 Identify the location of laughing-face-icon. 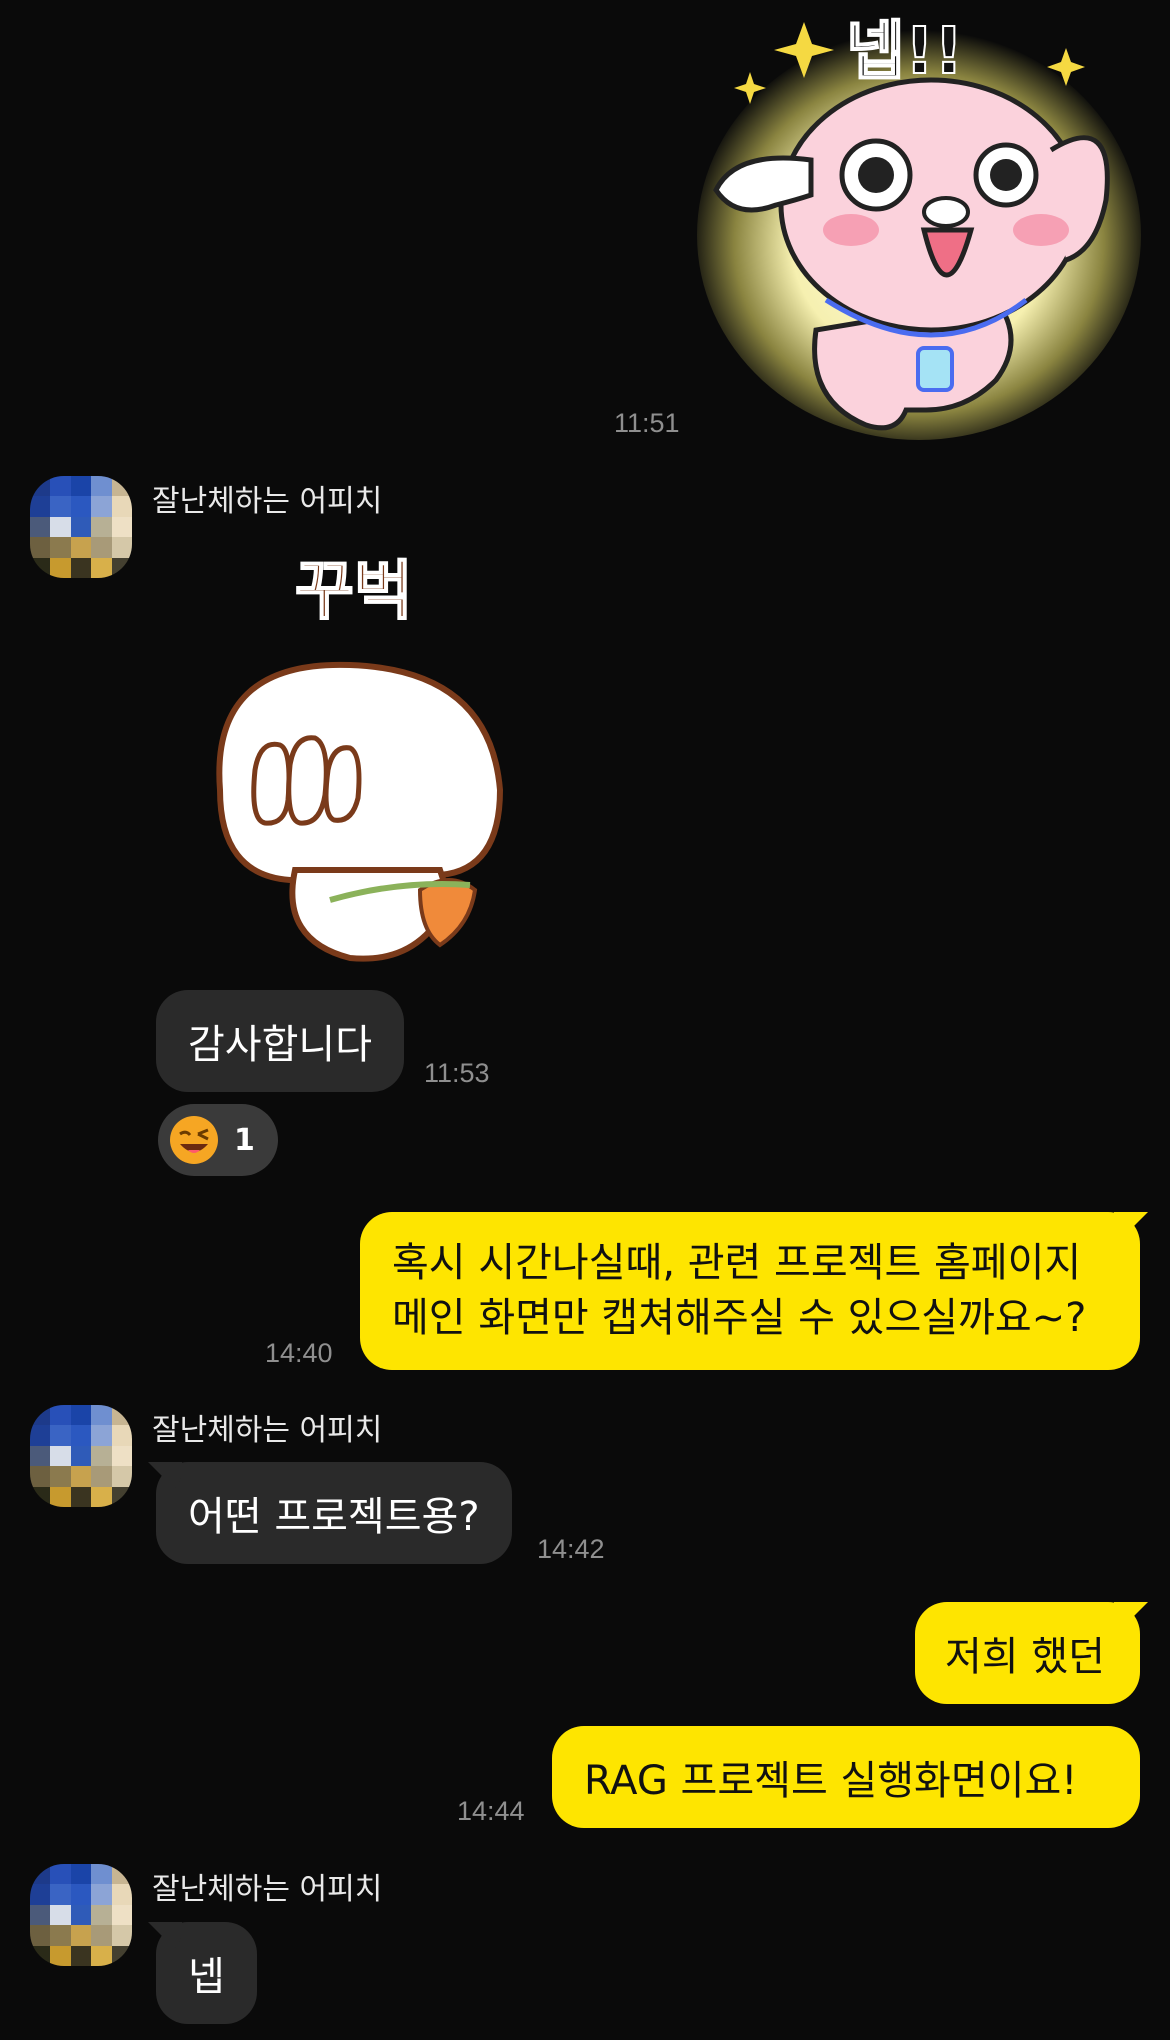
(194, 1140).